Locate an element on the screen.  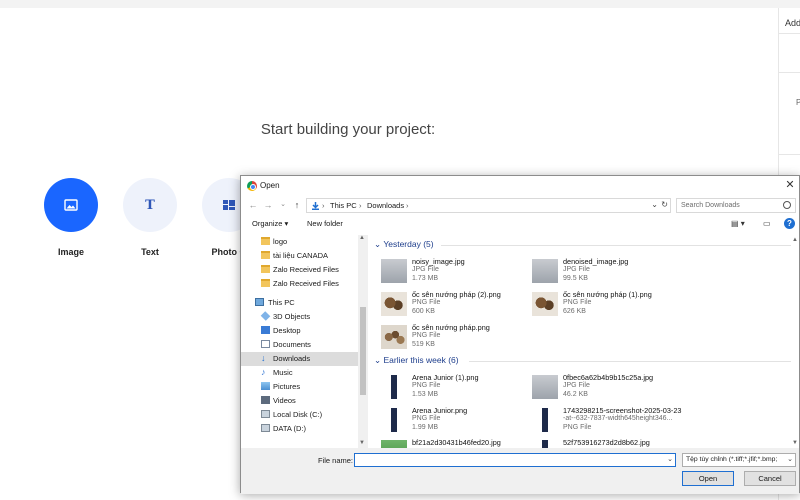
back-arrow-icon: ← is located at coordinates (253, 205).